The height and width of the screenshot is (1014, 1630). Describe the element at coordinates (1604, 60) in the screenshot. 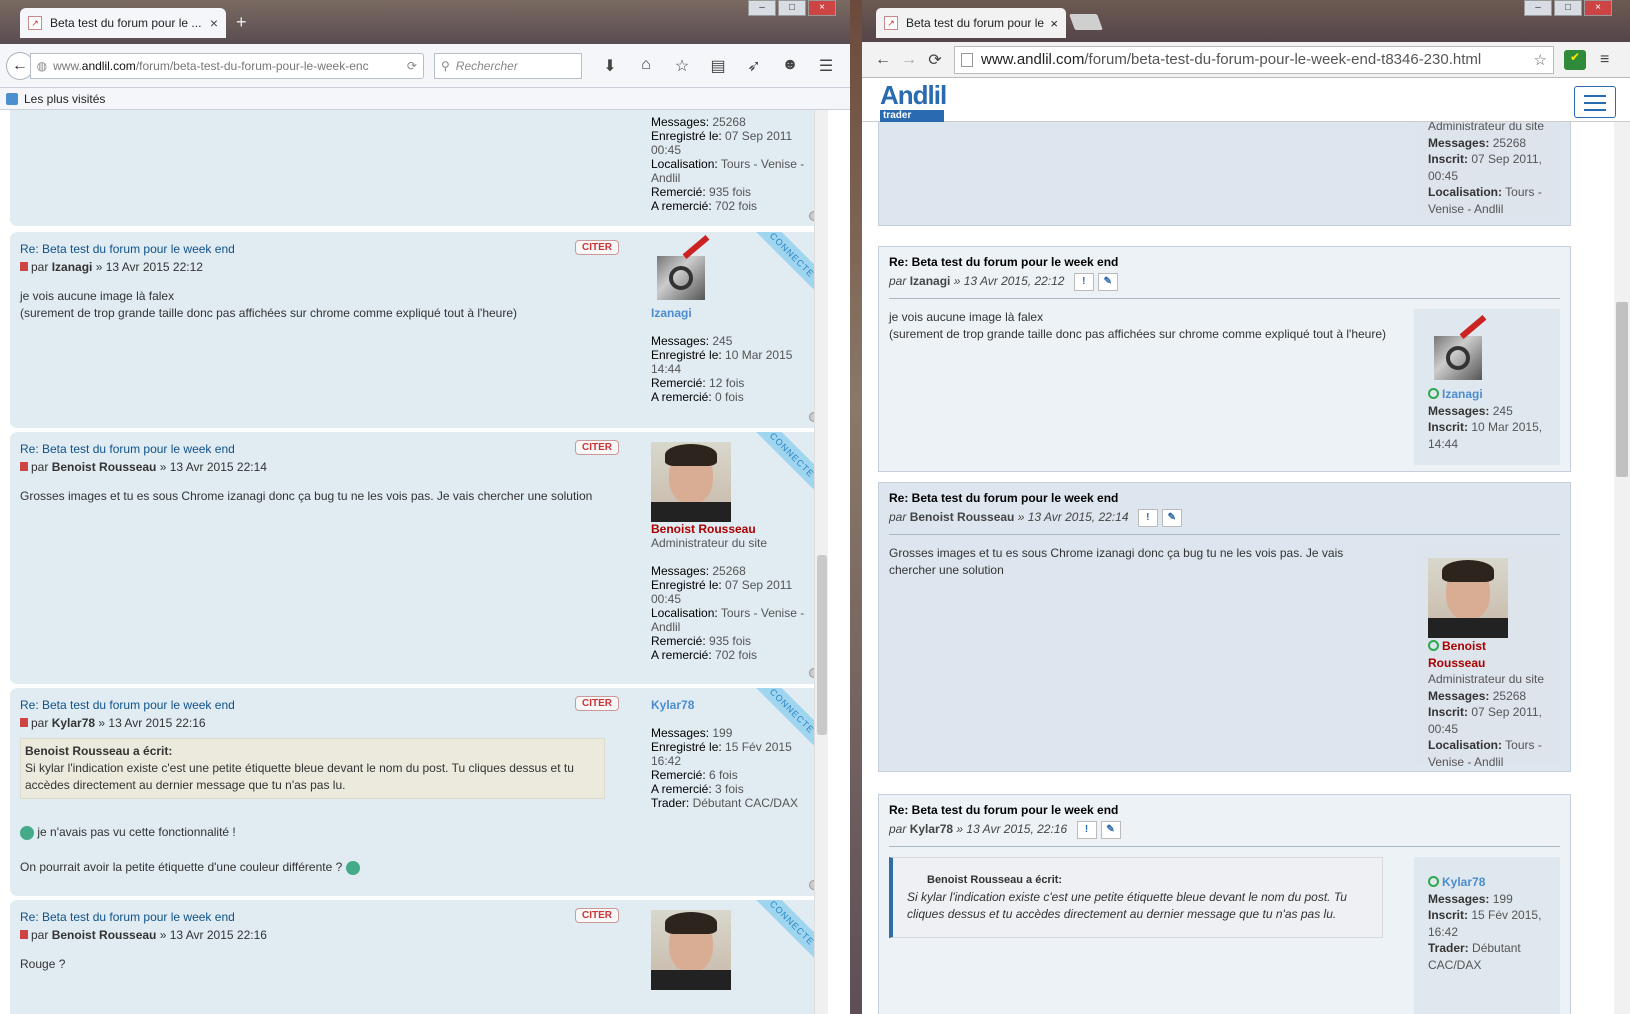

I see `menu-icon: ≡` at that location.